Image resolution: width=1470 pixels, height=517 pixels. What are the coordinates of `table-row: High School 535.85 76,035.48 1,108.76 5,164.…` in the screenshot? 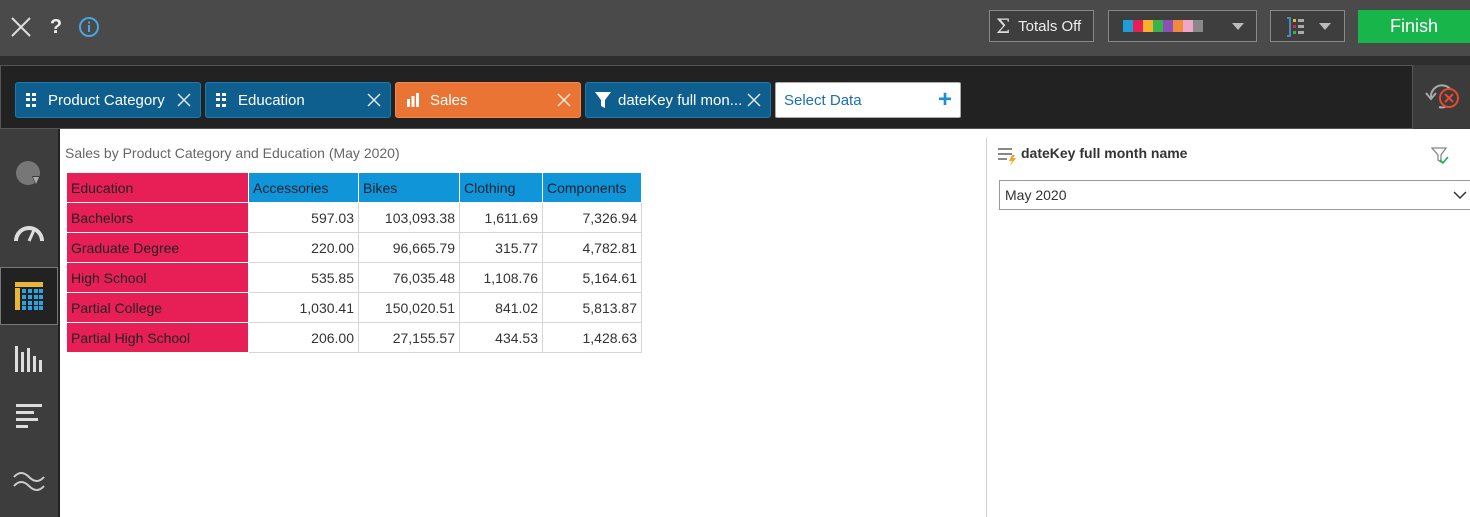 It's located at (354, 277).